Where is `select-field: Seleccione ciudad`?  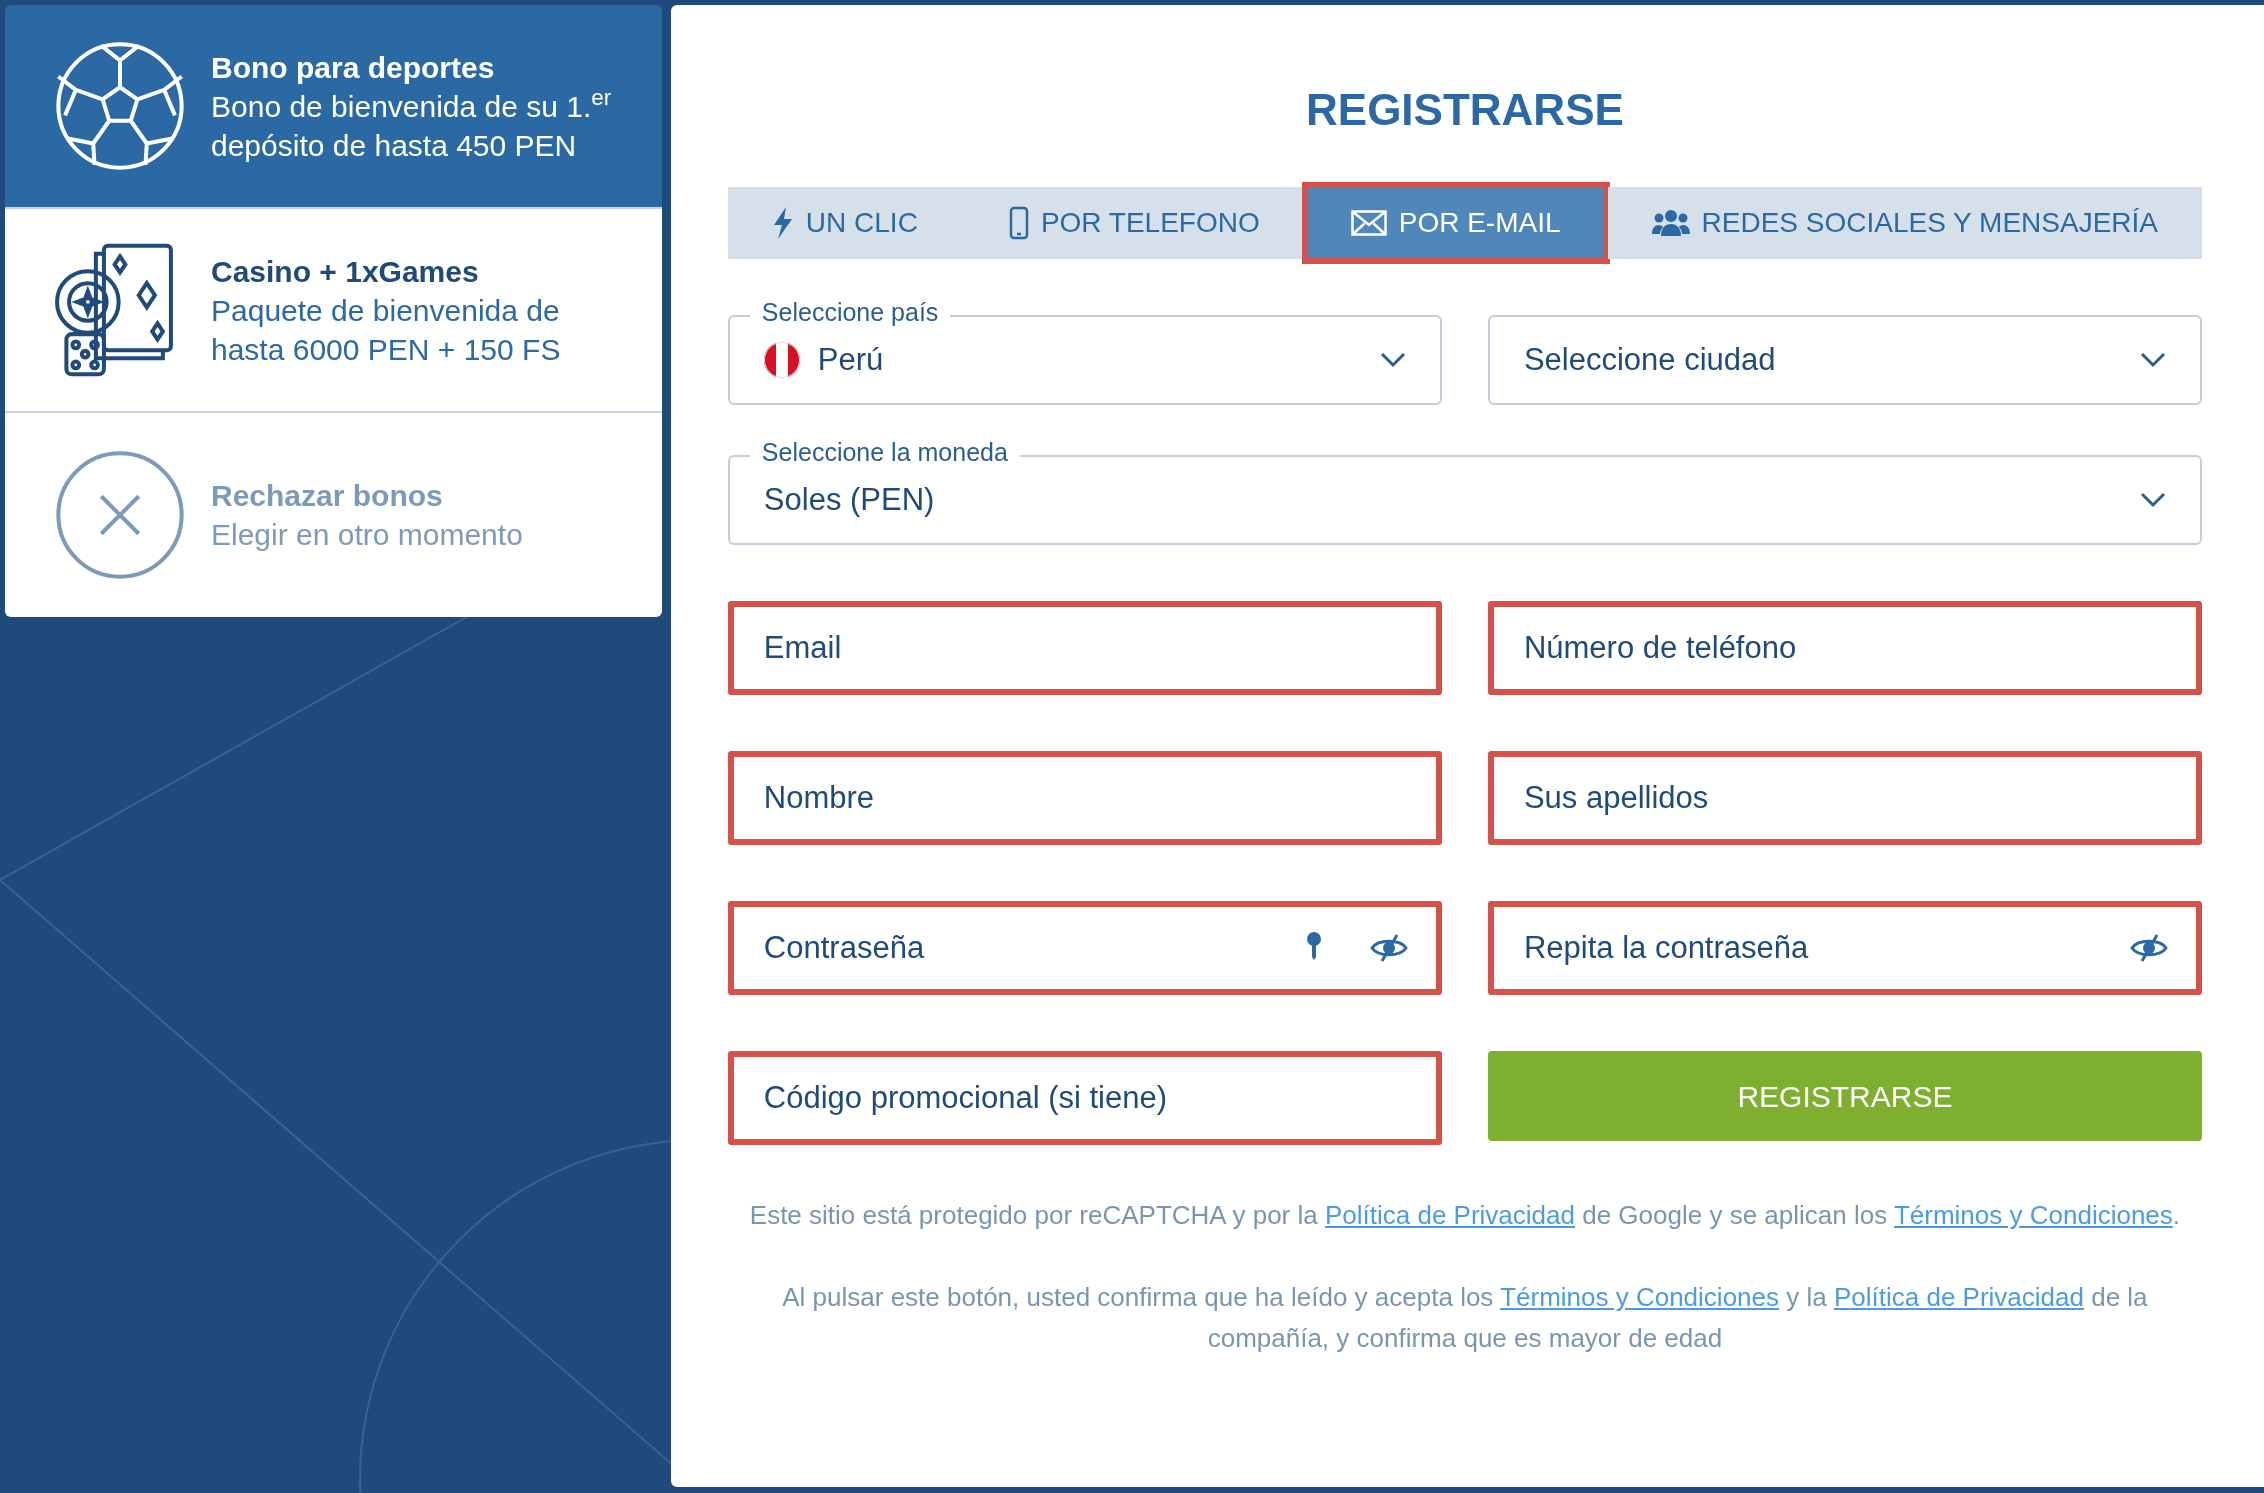
select-field: Seleccione ciudad is located at coordinates (1844, 351).